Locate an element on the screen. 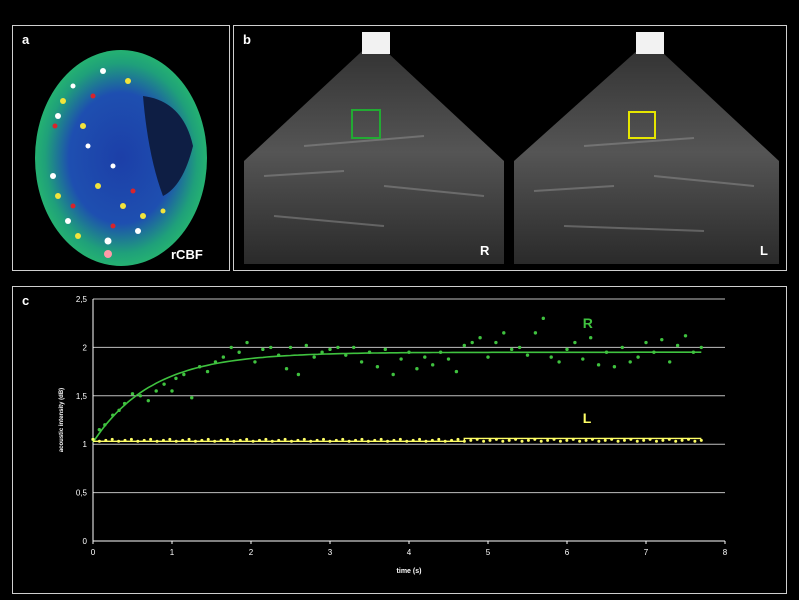 The image size is (799, 600). y-tick-label: 2,5 is located at coordinates (82, 299).